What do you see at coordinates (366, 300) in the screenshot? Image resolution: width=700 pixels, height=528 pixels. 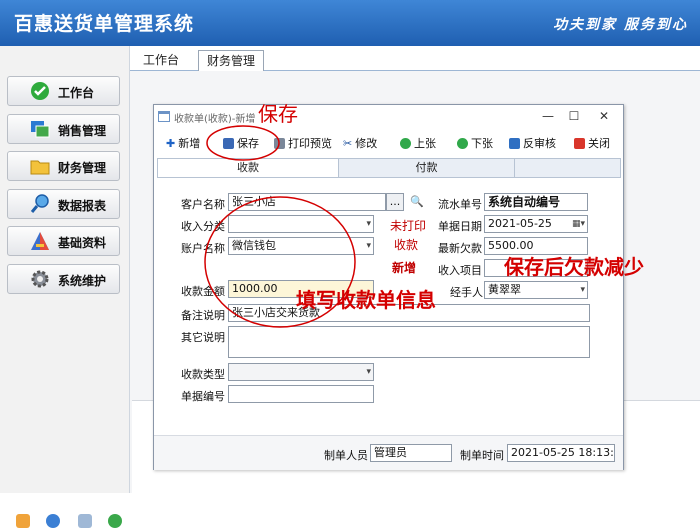 I see `annotation-fill: 填写收款单信息` at bounding box center [366, 300].